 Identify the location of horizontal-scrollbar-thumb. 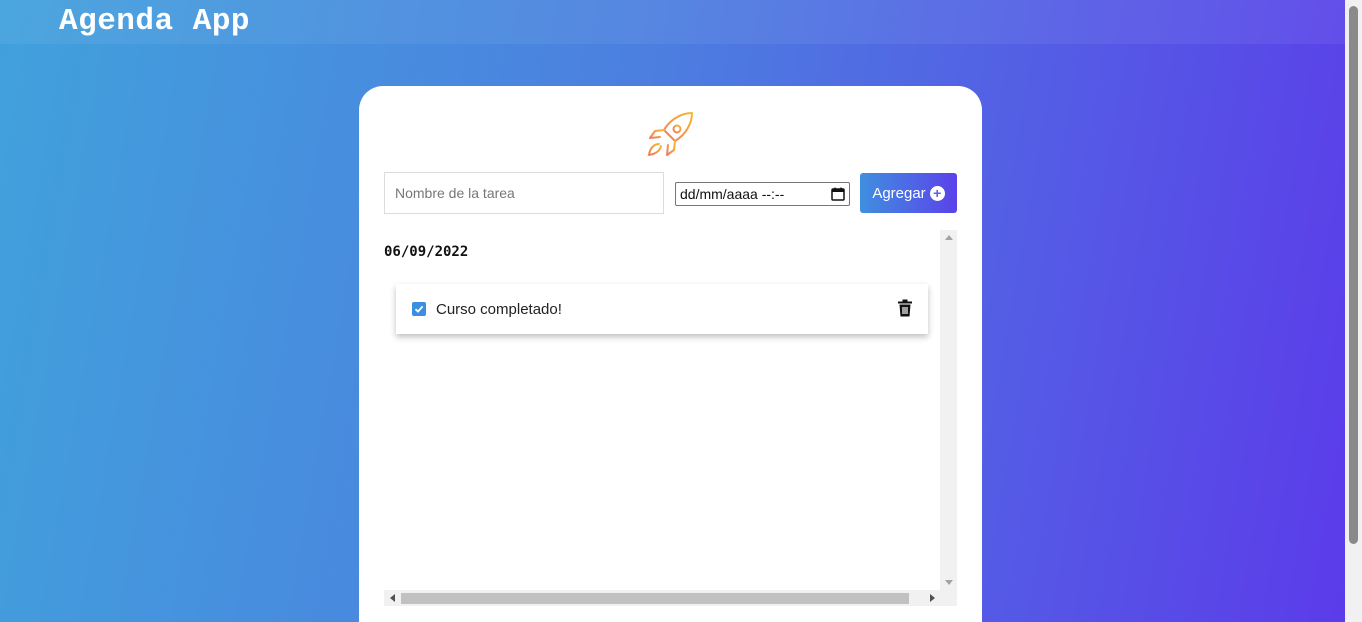
(655, 598).